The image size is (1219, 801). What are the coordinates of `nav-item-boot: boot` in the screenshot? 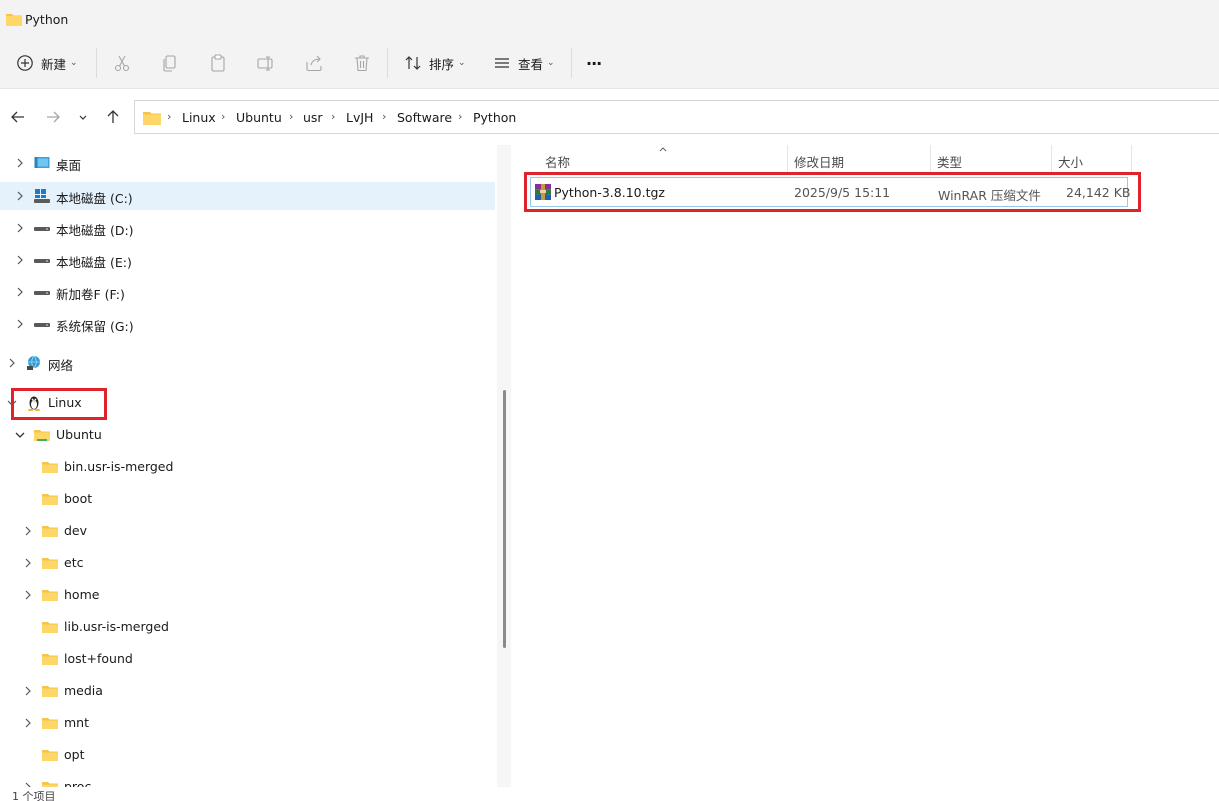 It's located at (247, 499).